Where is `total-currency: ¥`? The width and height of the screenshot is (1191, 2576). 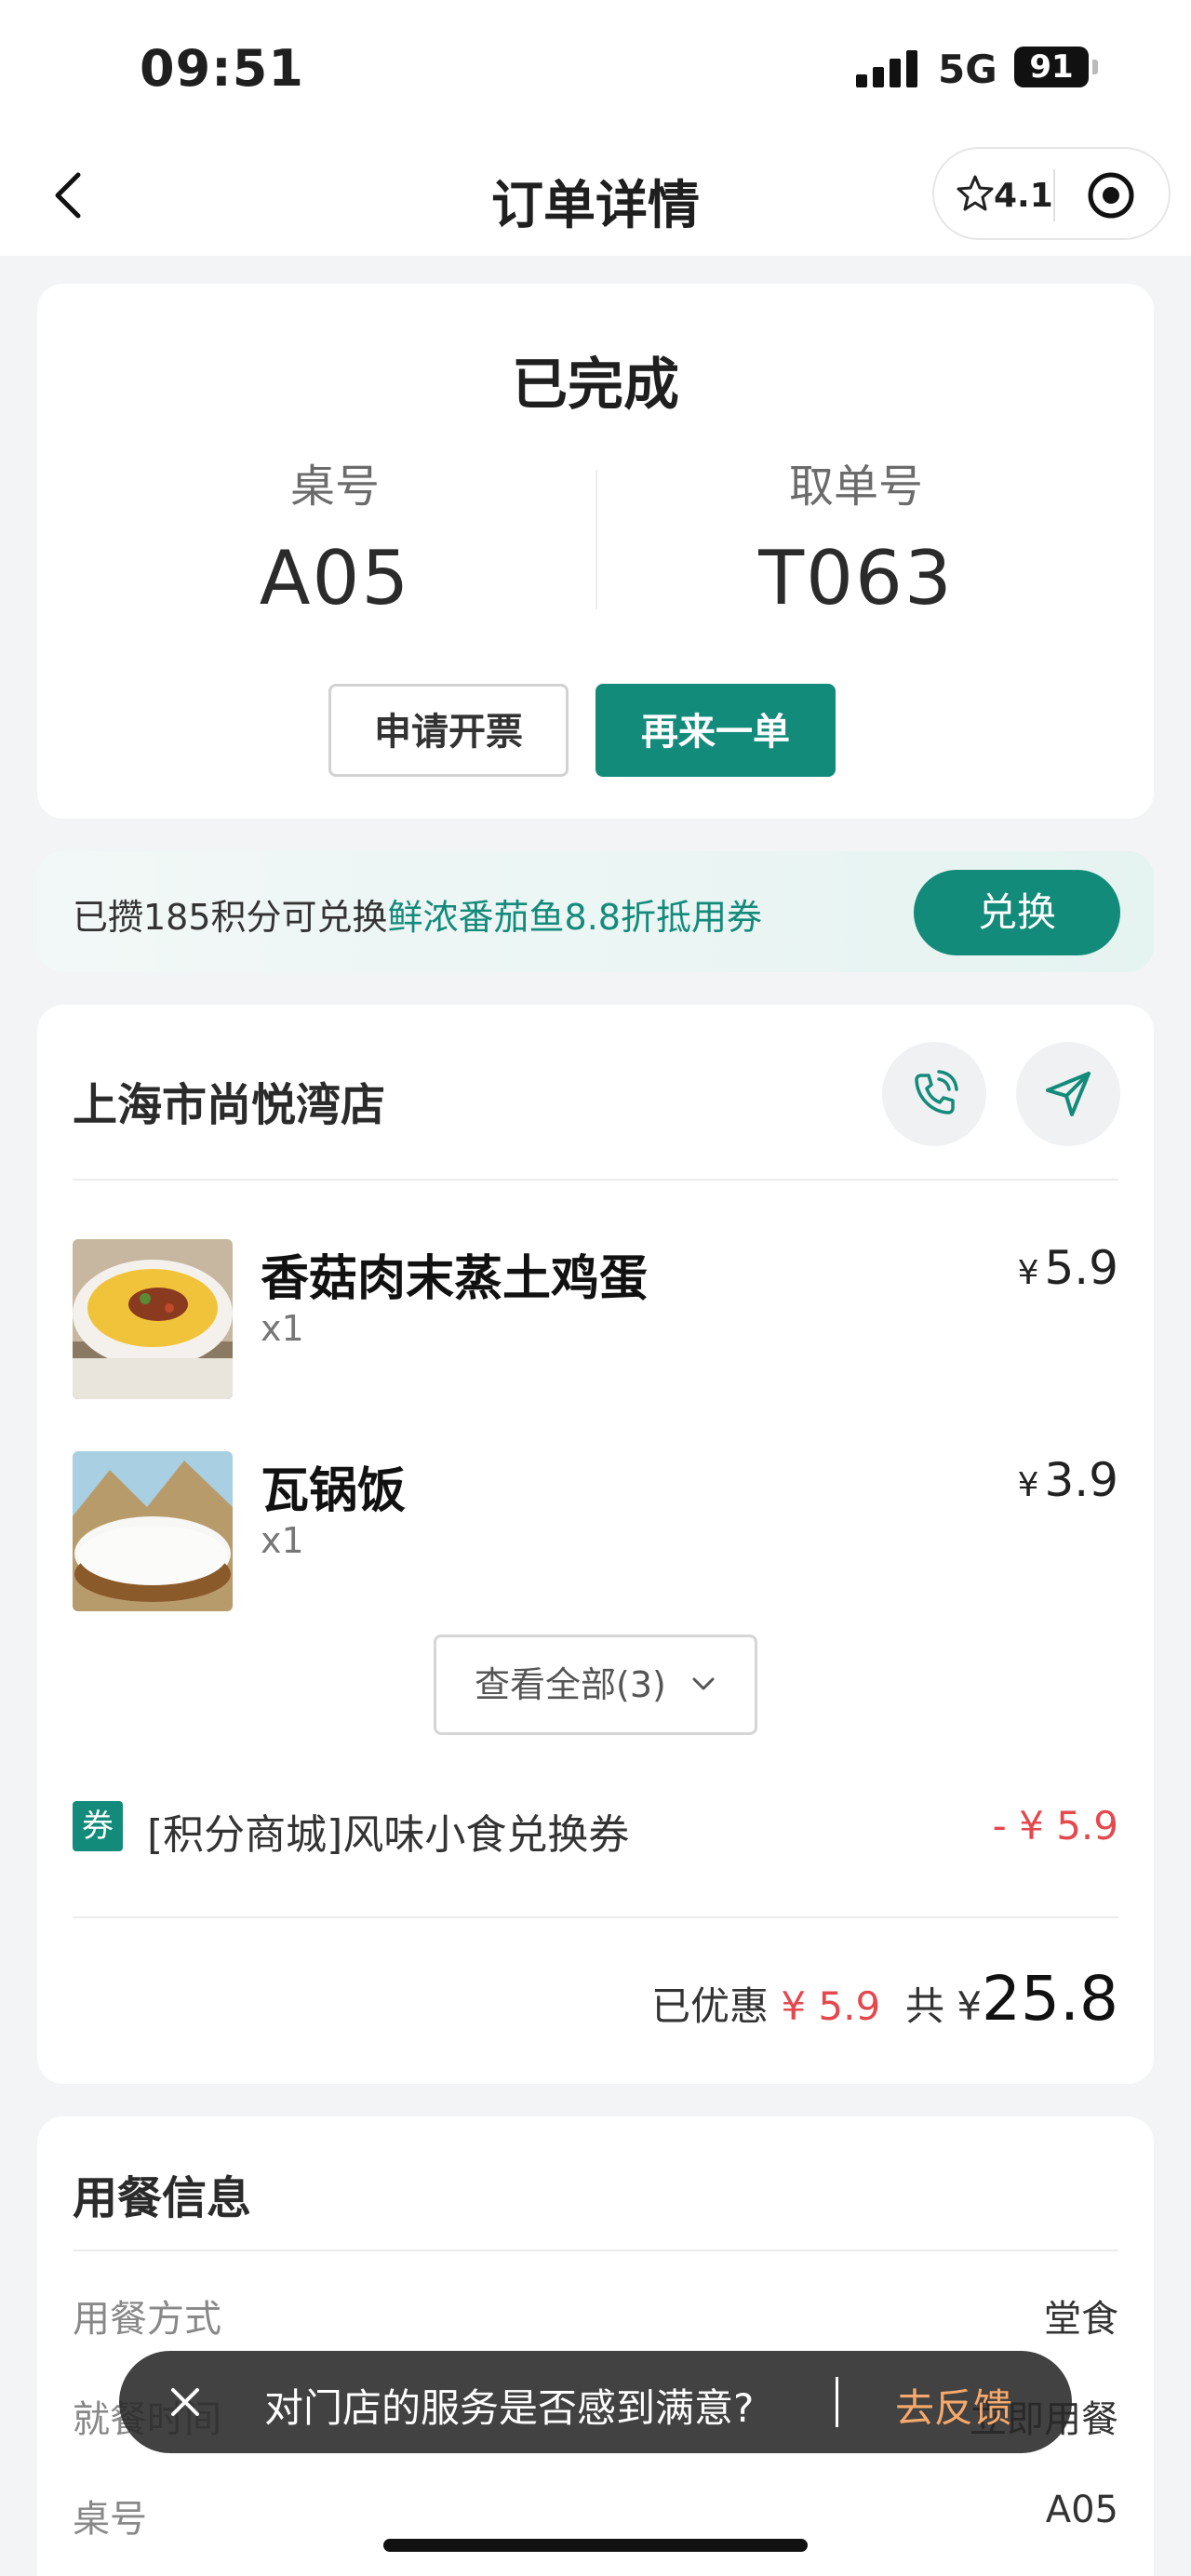
total-currency: ¥ is located at coordinates (970, 2006).